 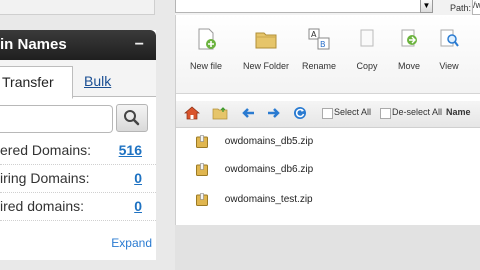 What do you see at coordinates (139, 45) in the screenshot?
I see `collapse-icon: −` at bounding box center [139, 45].